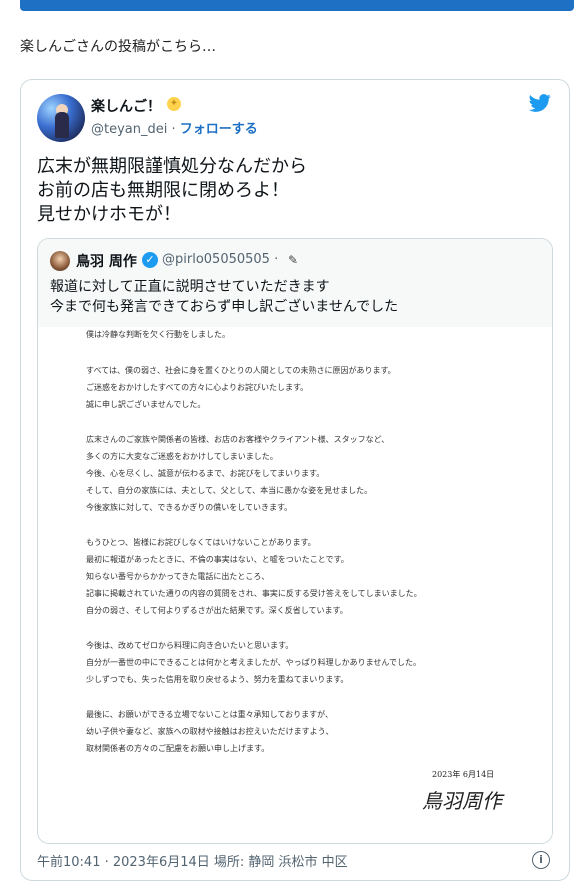 The height and width of the screenshot is (881, 574). I want to click on tweet-timestamp: 午前10:41 · 2023年6月14日 場所: 静岡 浜松市 中区, so click(192, 860).